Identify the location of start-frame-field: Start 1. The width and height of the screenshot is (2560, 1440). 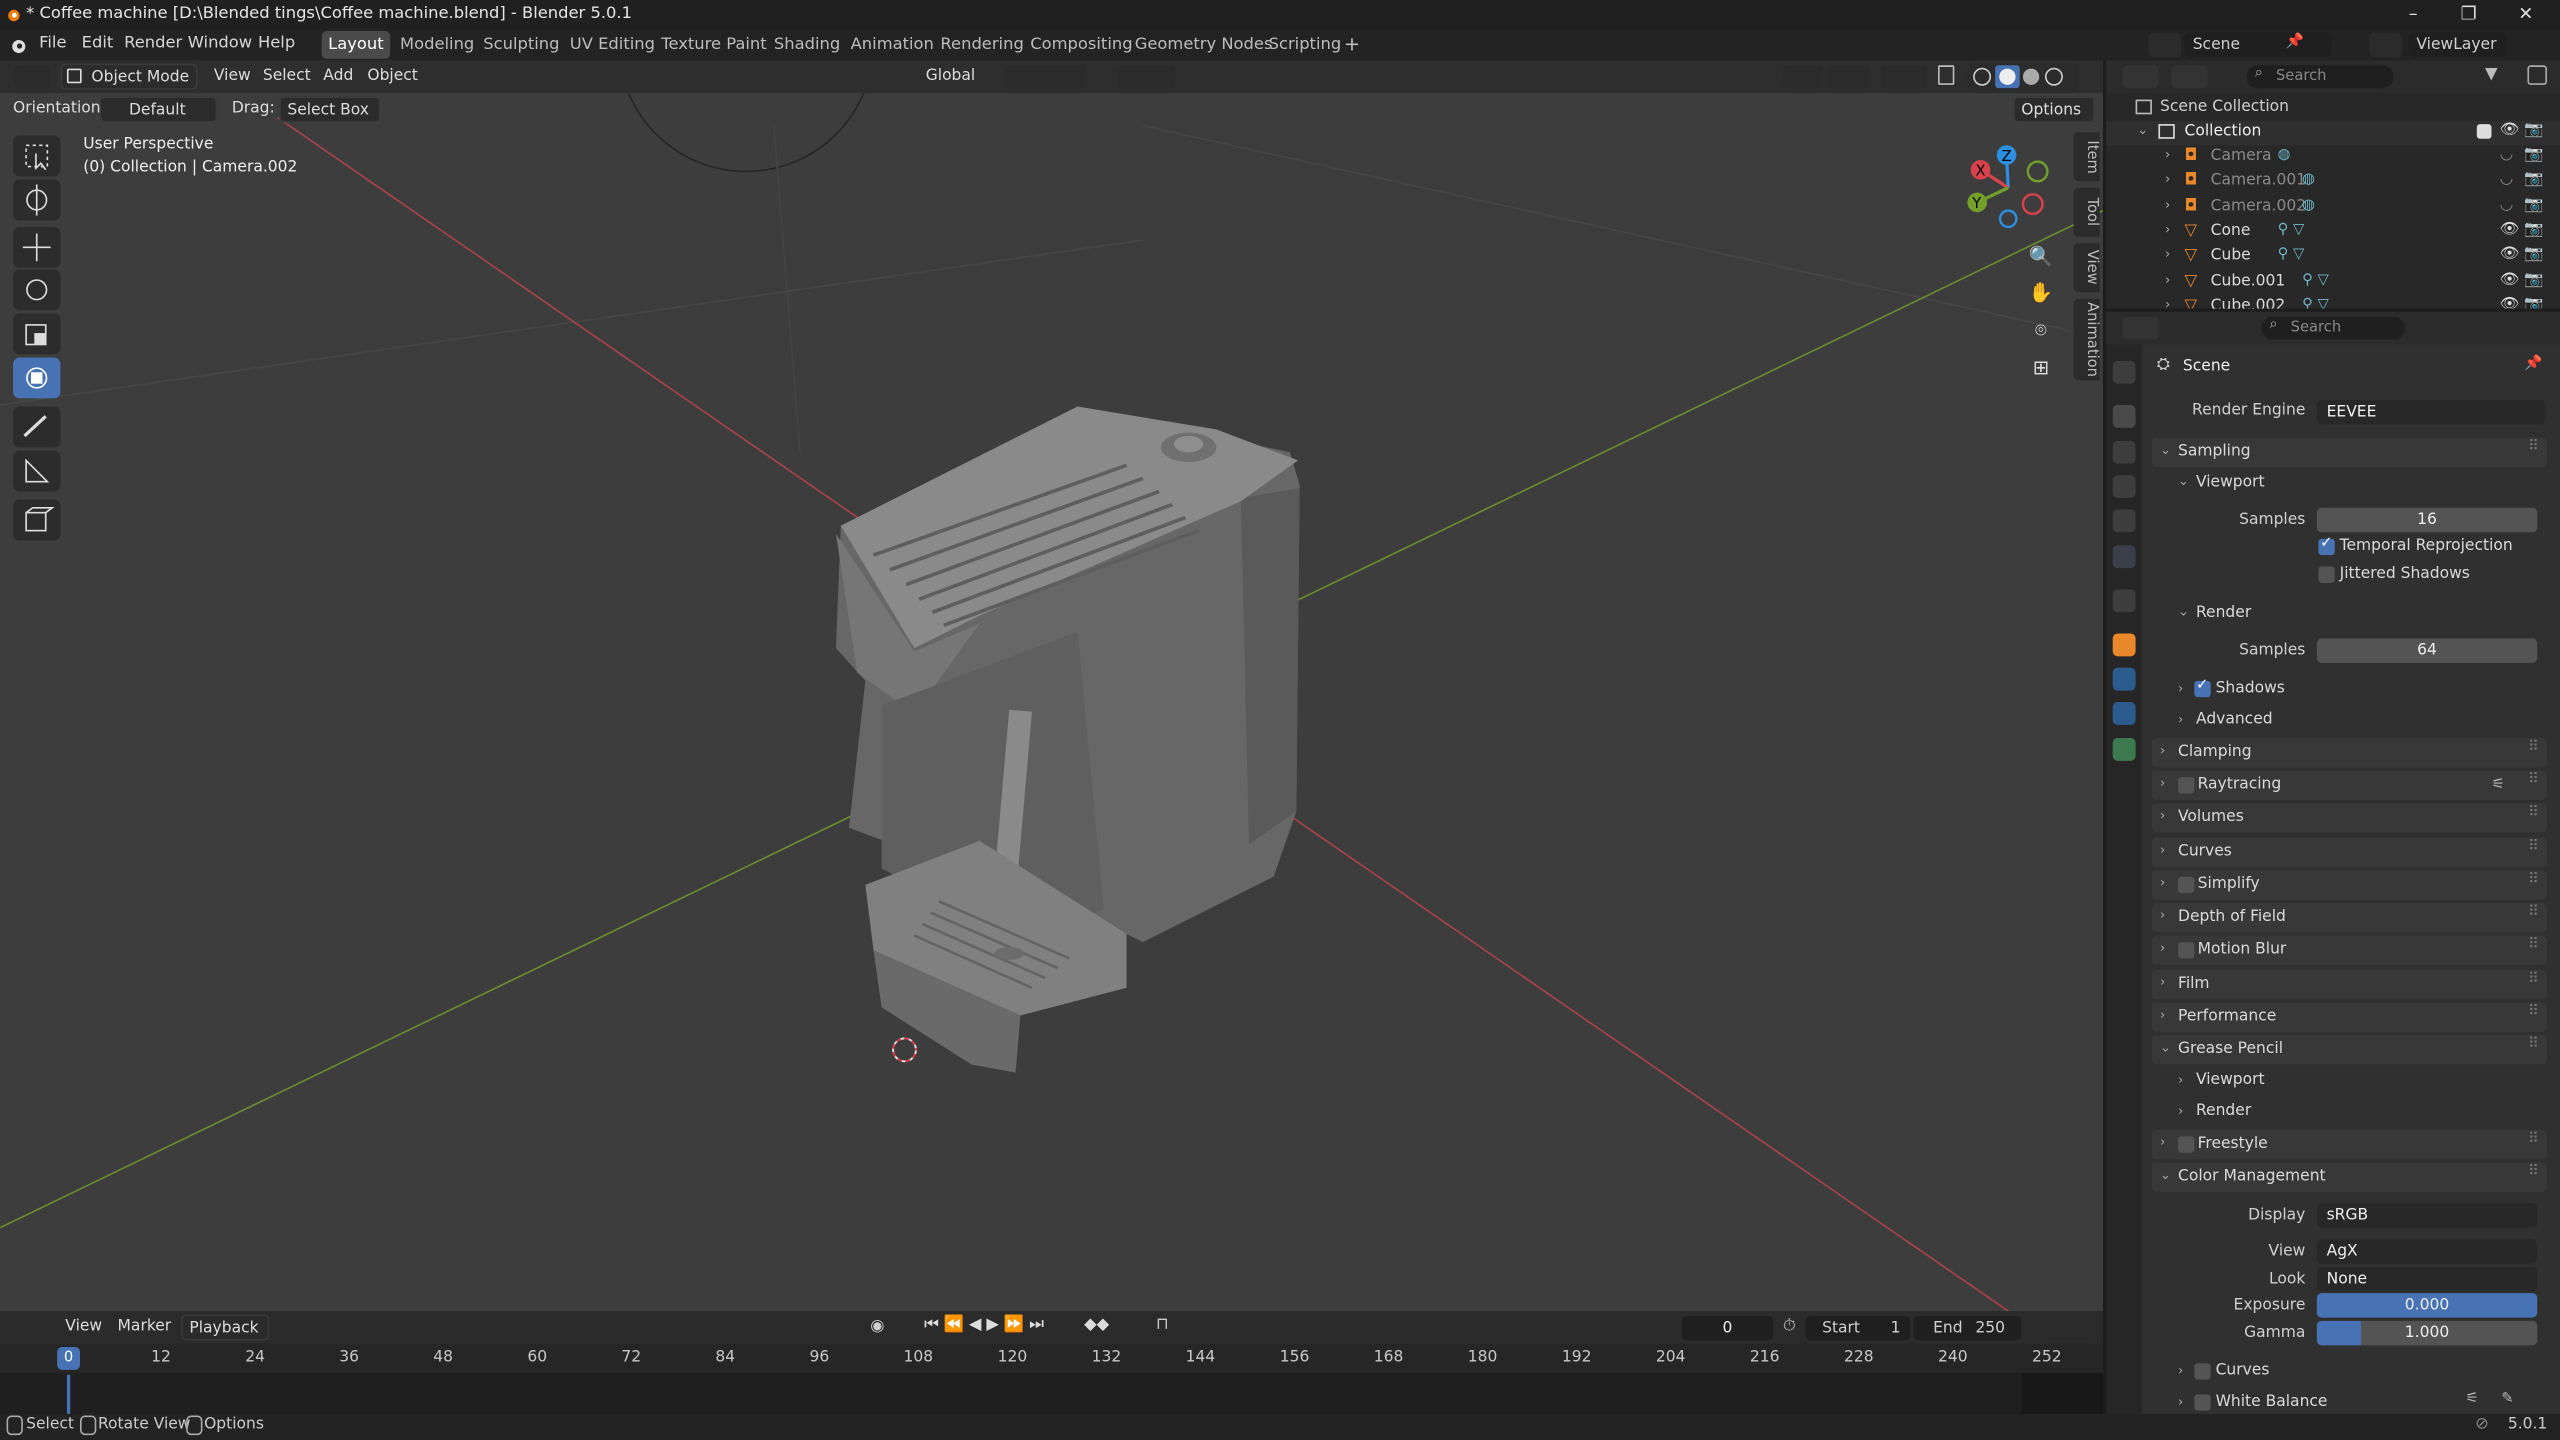
(1858, 1328).